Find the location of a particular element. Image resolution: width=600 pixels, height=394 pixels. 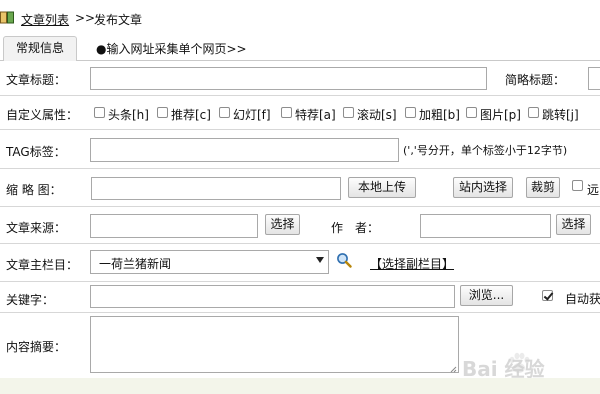

book-icon is located at coordinates (7, 17).